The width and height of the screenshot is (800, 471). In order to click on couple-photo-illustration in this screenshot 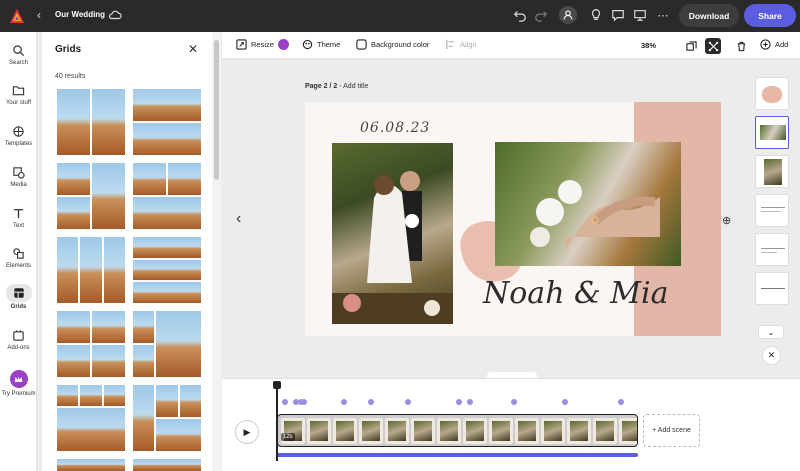, I will do `click(392, 247)`.